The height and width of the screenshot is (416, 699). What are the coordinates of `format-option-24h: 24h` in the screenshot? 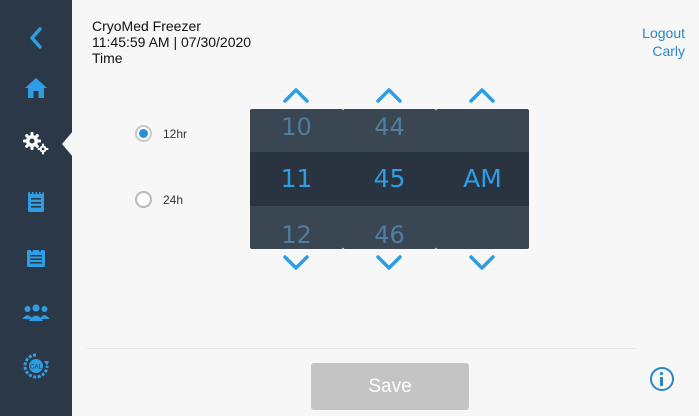 It's located at (159, 199).